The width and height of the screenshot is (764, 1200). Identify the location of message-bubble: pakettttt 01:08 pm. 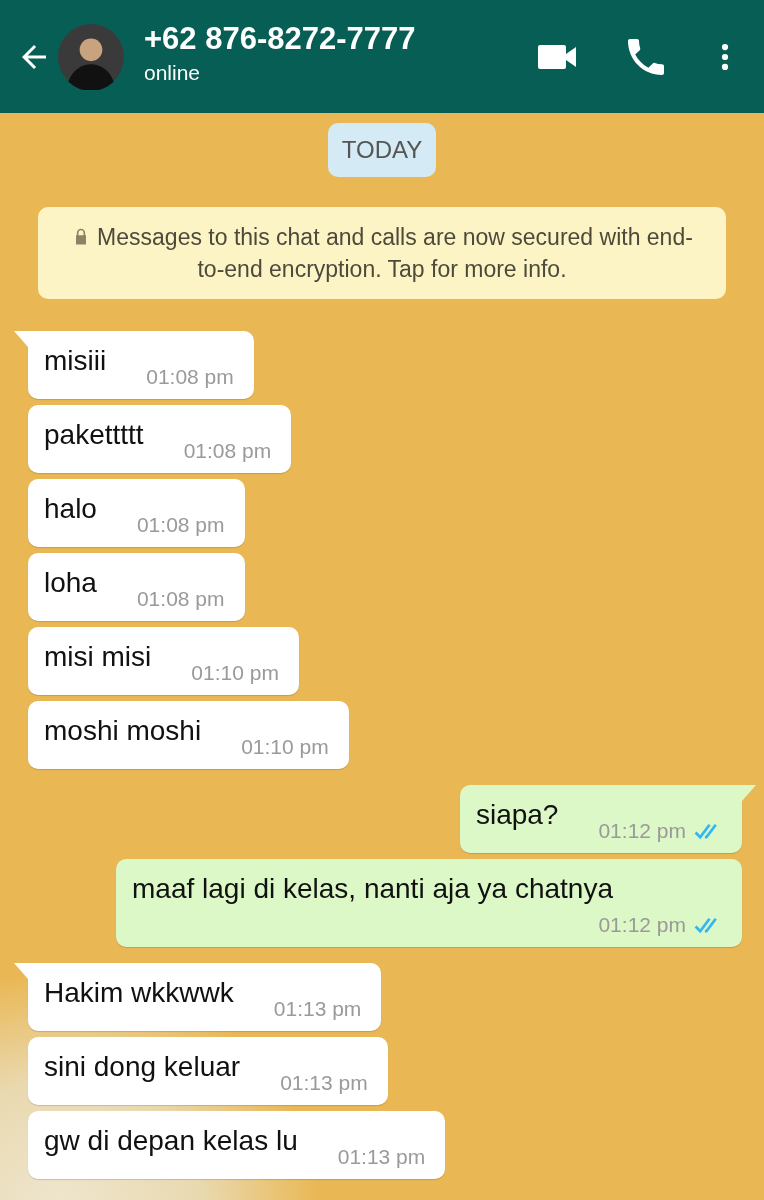
(160, 439).